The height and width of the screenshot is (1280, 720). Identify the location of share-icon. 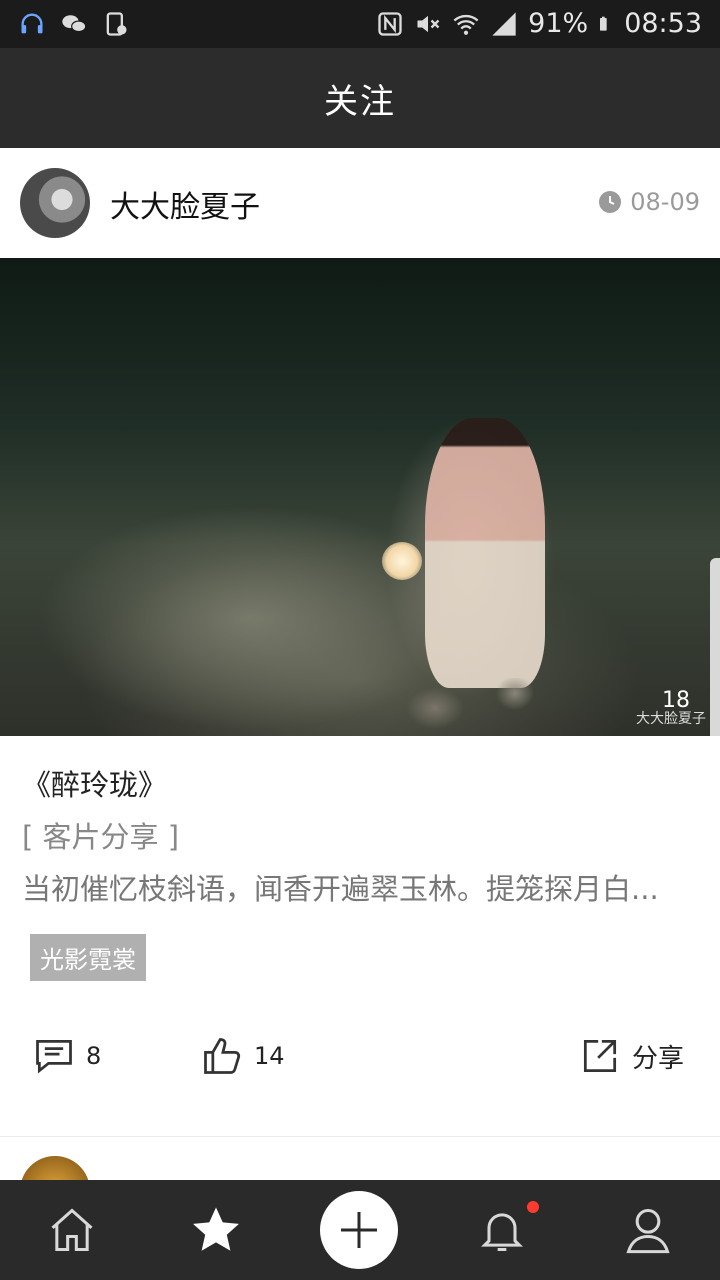
(600, 1056).